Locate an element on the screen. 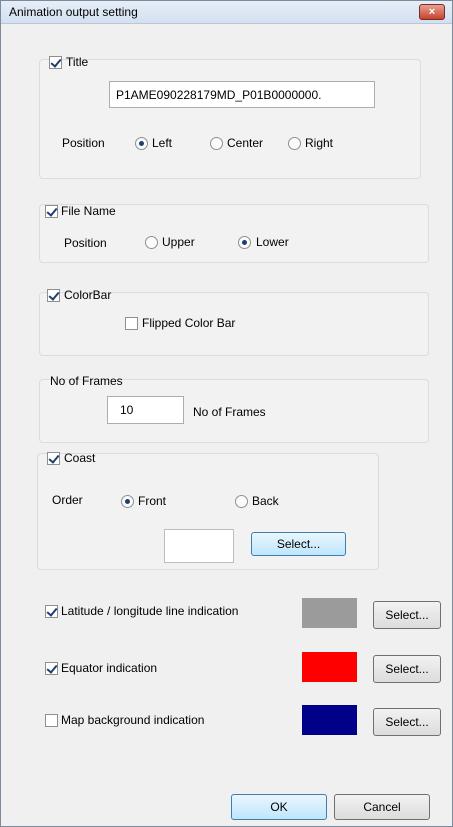 This screenshot has height=827, width=453. title-position-right-label: Right is located at coordinates (319, 143).